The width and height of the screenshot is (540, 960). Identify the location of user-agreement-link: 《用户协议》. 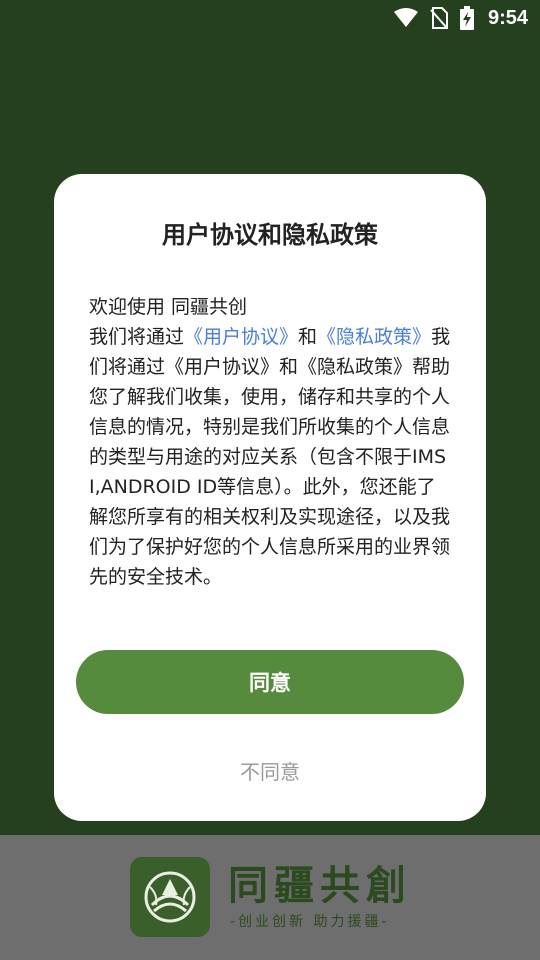
(241, 337).